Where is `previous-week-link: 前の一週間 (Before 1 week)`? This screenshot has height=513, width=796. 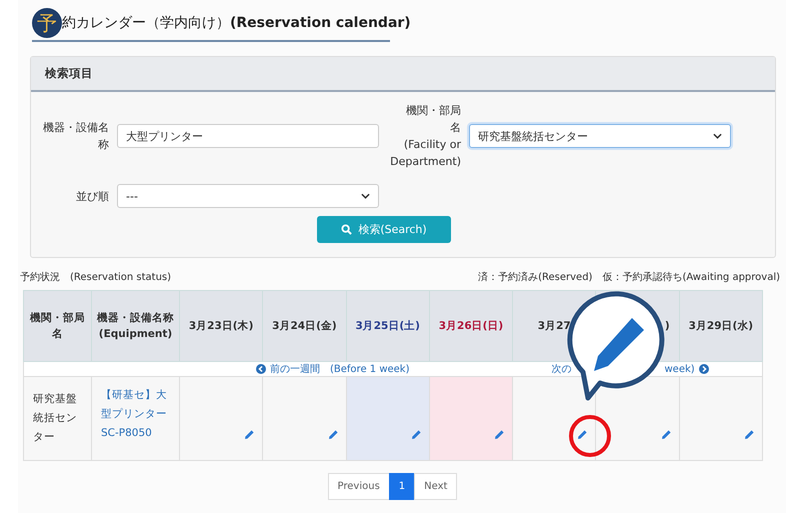 previous-week-link: 前の一週間 (Before 1 week) is located at coordinates (340, 369).